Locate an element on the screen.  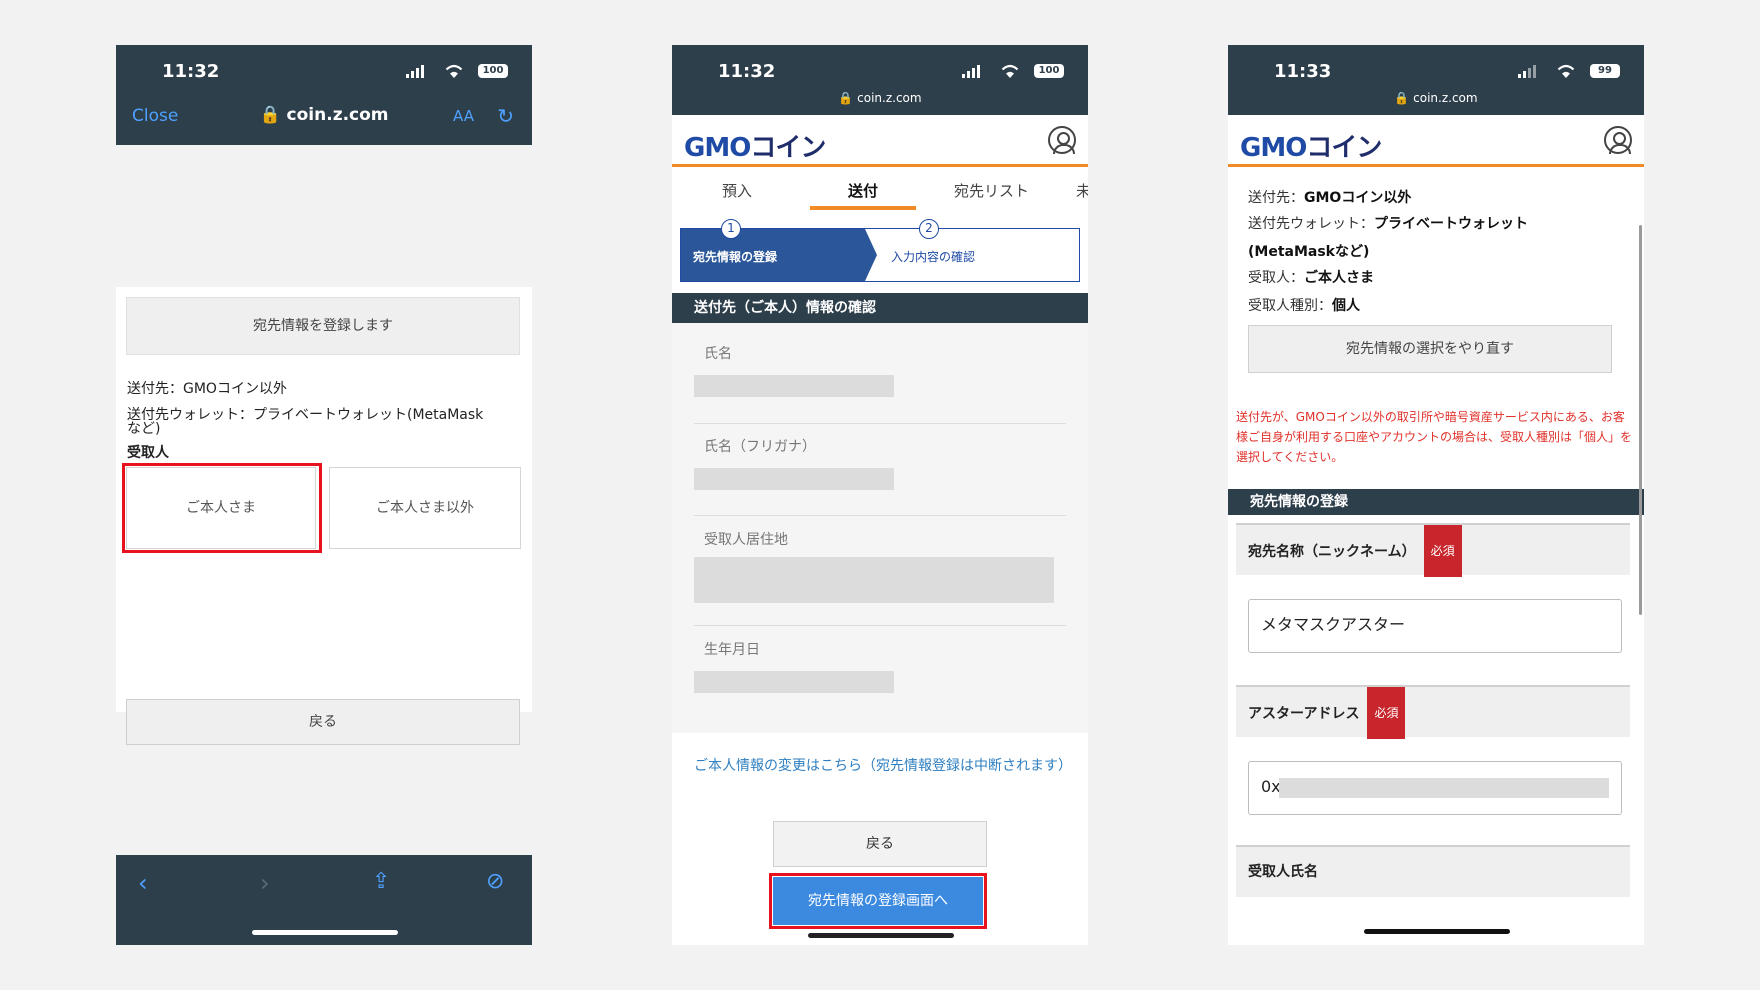
compass-icon: ⊘ is located at coordinates (495, 881).